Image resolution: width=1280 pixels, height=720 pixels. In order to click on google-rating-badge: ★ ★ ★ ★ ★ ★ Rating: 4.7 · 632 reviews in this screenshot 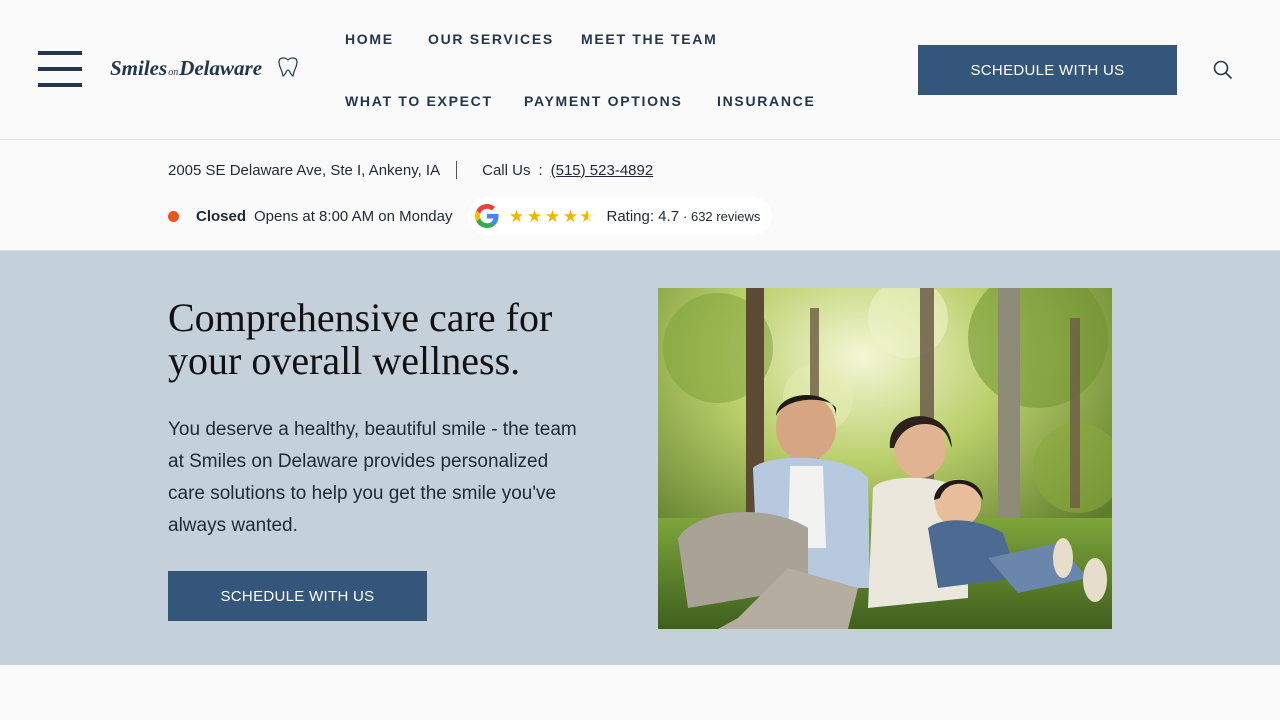, I will do `click(620, 216)`.